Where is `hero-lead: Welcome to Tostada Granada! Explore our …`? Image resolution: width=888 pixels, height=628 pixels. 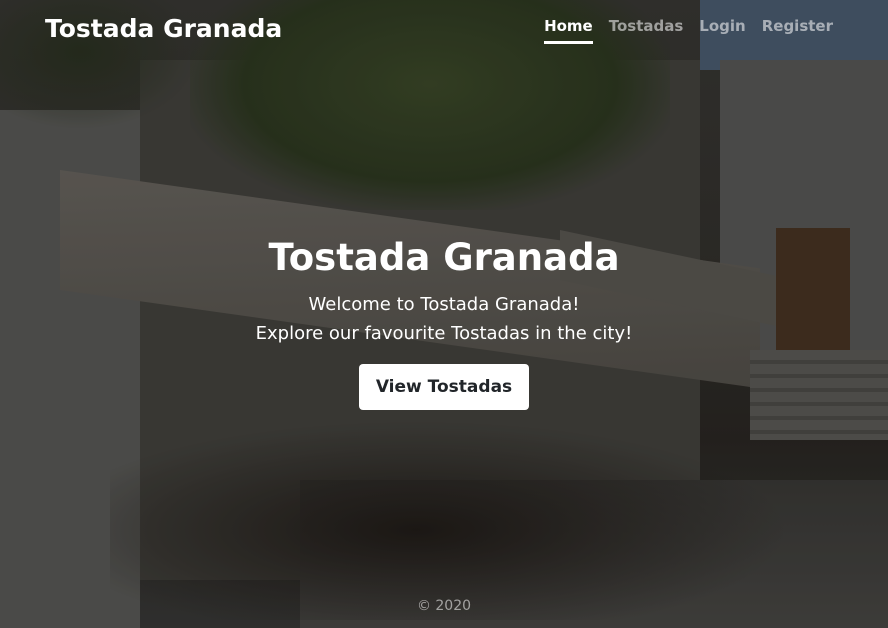
hero-lead: Welcome to Tostada Granada! Explore our … is located at coordinates (444, 319).